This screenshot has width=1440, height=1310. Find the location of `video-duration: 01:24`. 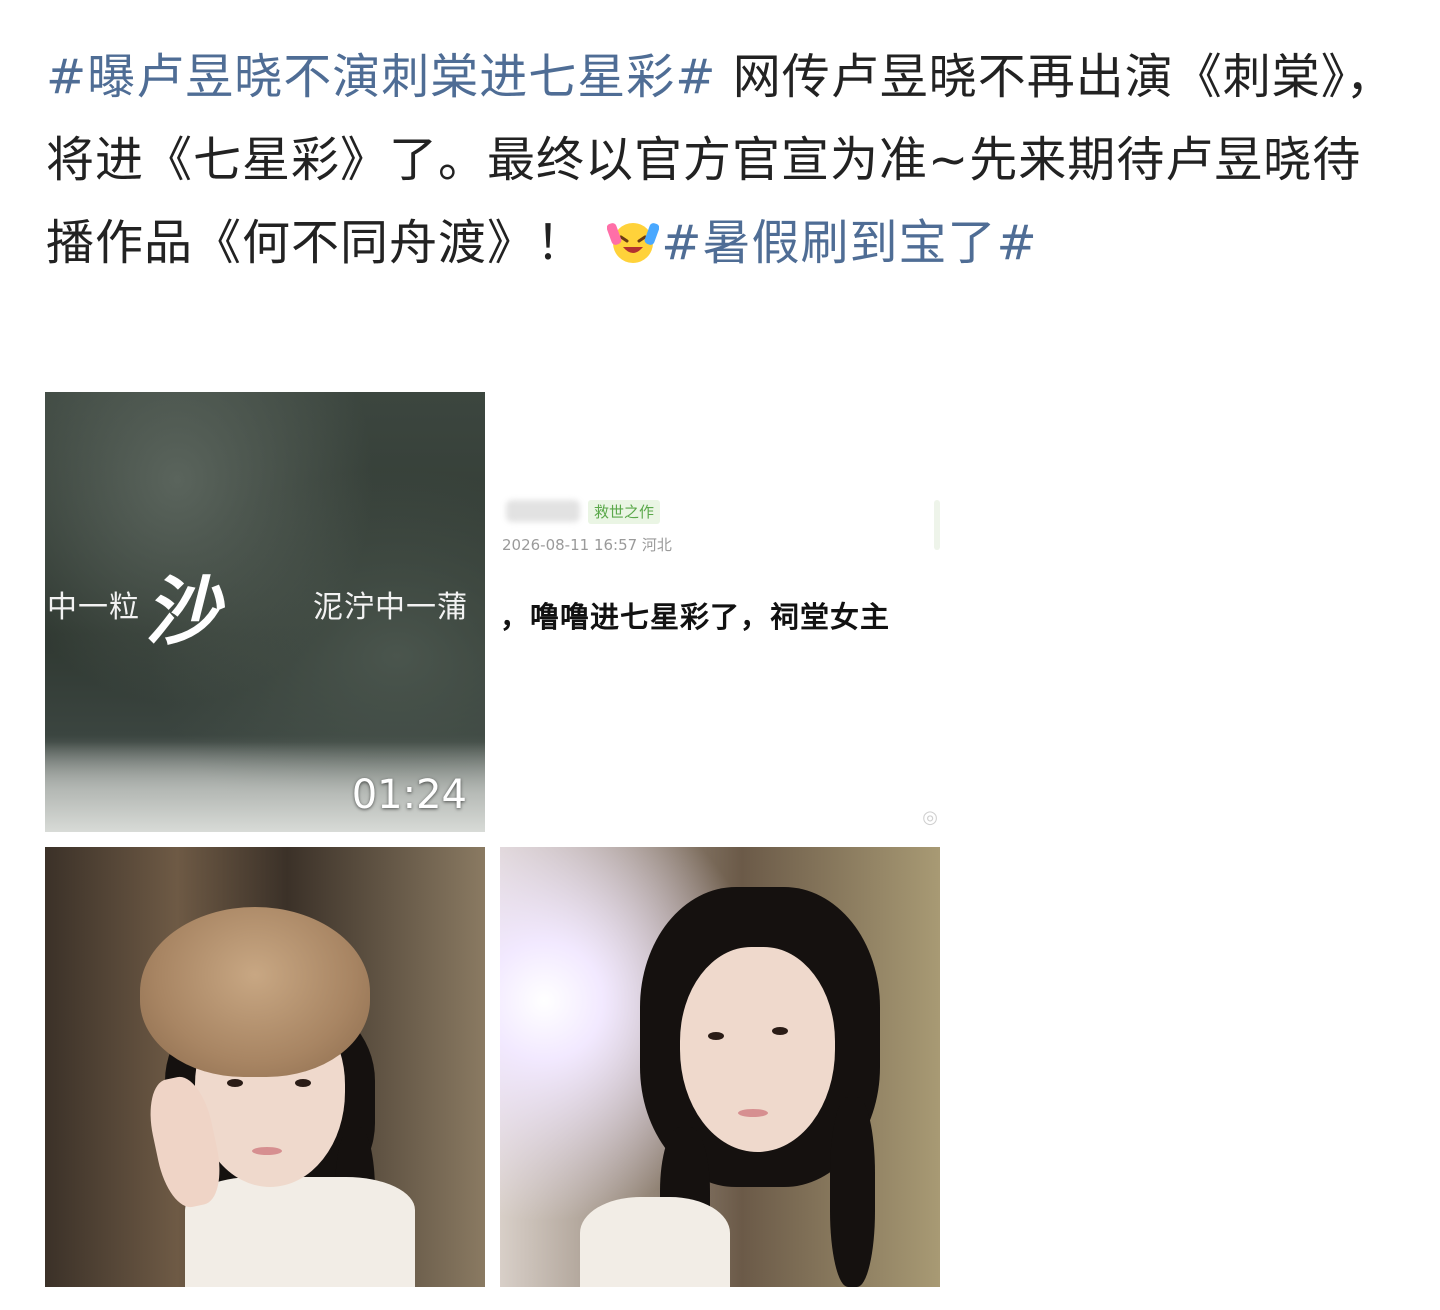

video-duration: 01:24 is located at coordinates (409, 795).